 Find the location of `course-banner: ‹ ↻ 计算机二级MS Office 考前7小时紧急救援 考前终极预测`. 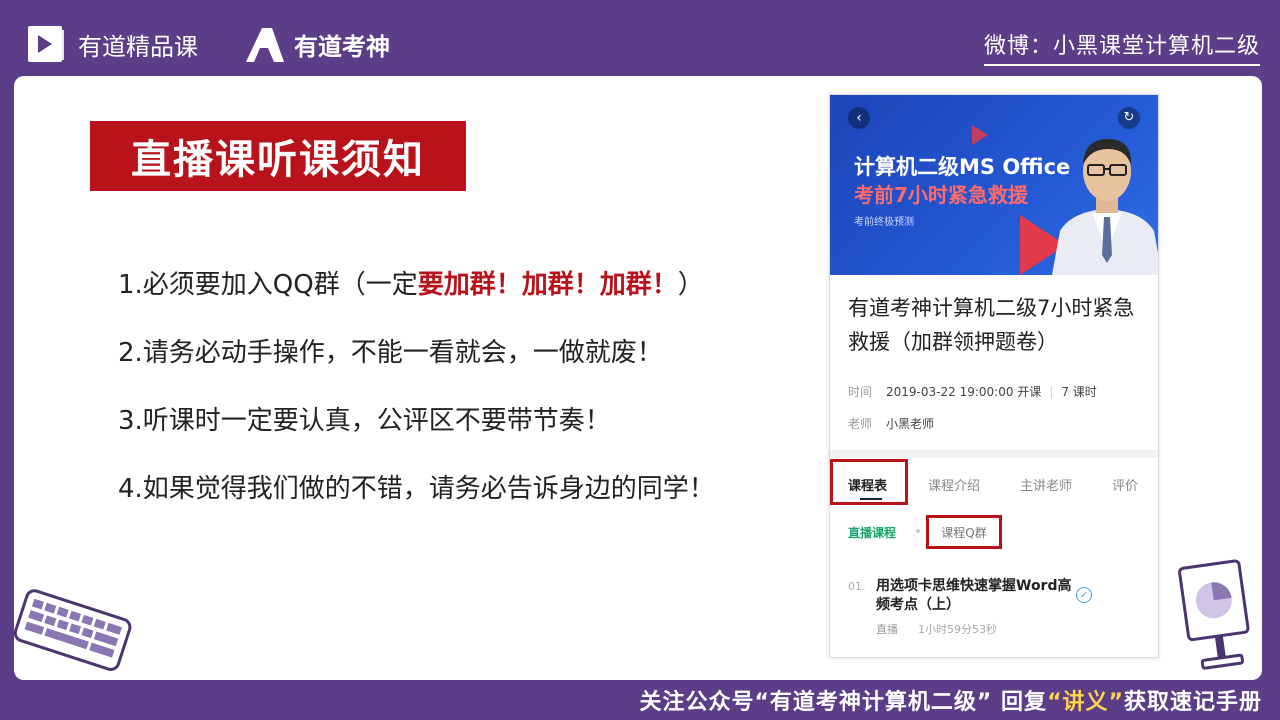

course-banner: ‹ ↻ 计算机二级MS Office 考前7小时紧急救援 考前终极预测 is located at coordinates (994, 185).